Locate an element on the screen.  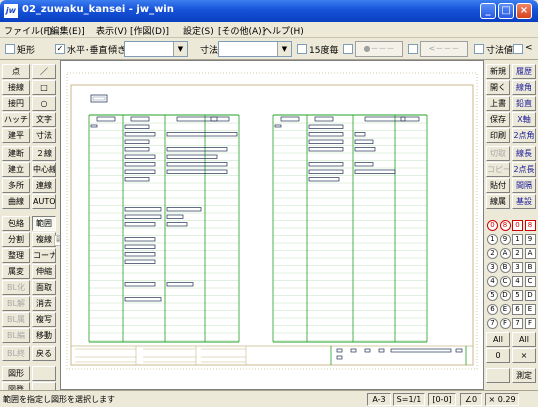
layer-button-3-2: 3 is located at coordinates (517, 267).